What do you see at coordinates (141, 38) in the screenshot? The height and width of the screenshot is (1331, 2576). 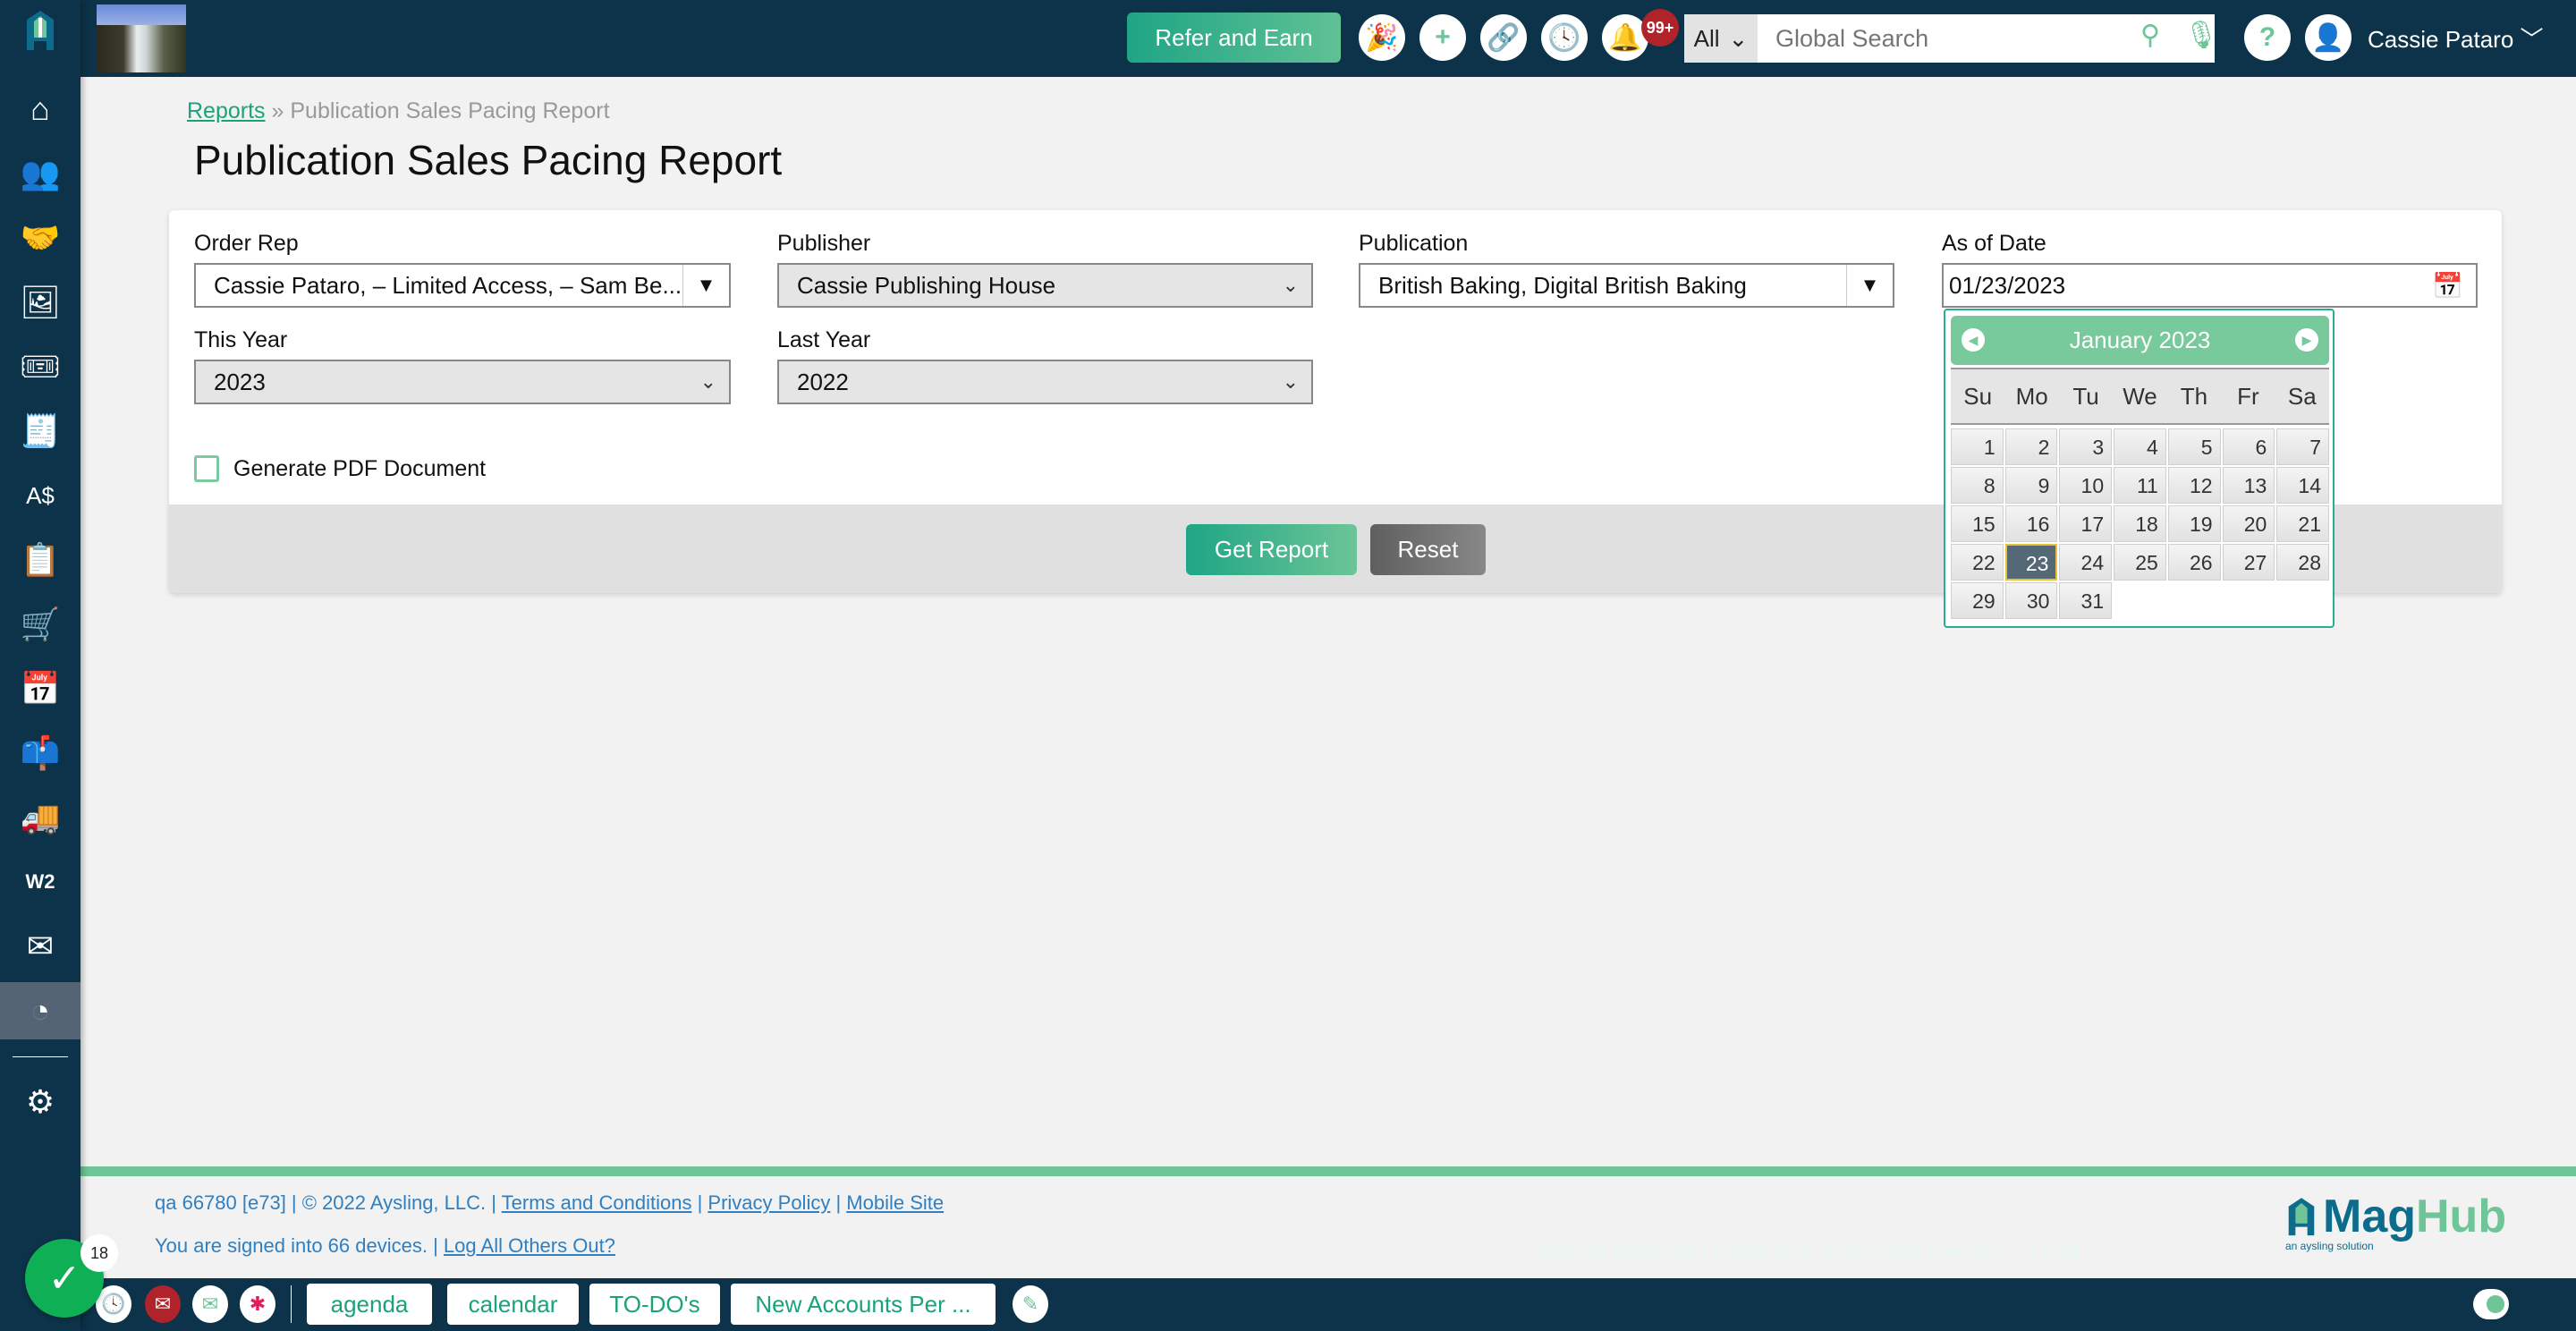 I see `waterfall-thumbnail` at bounding box center [141, 38].